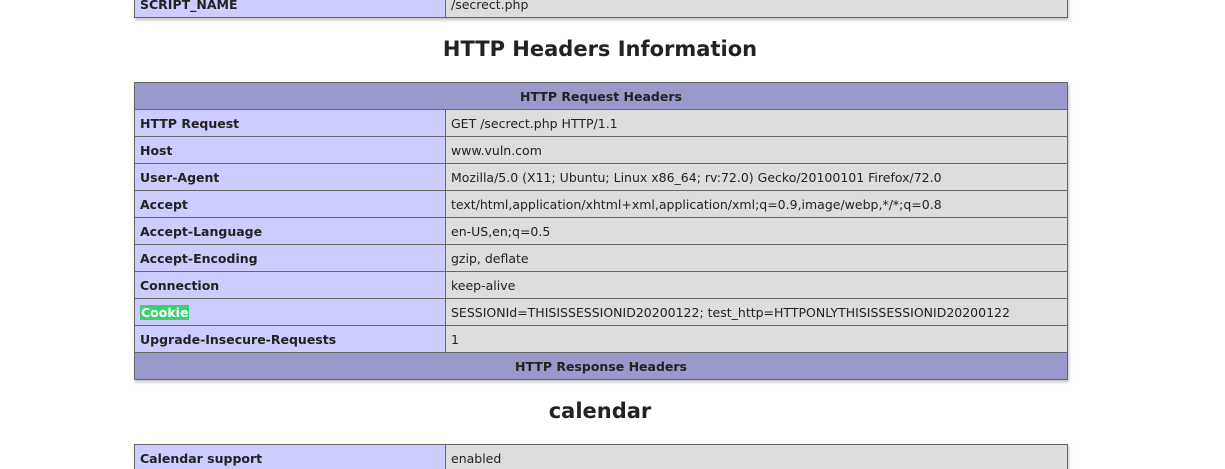  Describe the element at coordinates (290, 456) in the screenshot. I see `row-key: Calendar support` at that location.